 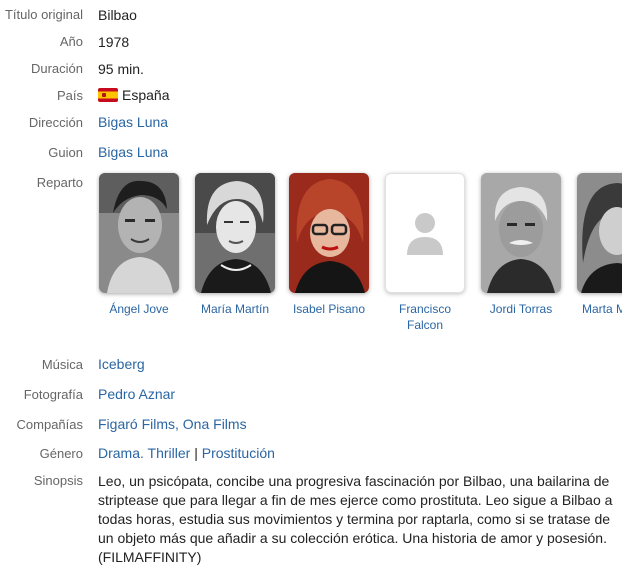 I want to click on country-value: España, so click(x=133, y=95).